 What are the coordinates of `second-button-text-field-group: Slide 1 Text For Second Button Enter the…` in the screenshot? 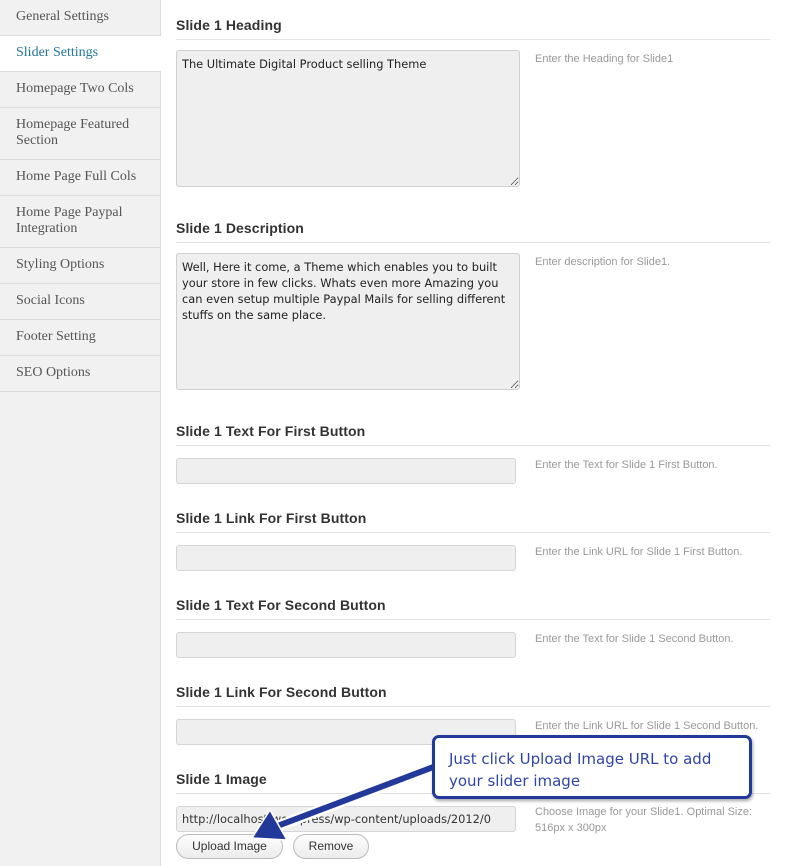 It's located at (473, 626).